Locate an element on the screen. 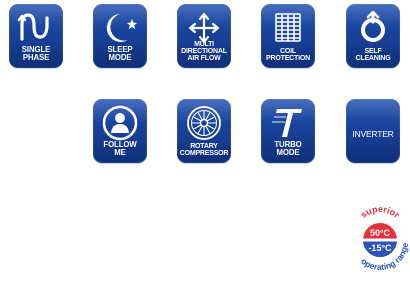 Image resolution: width=410 pixels, height=283 pixels. coil-grid-icon is located at coordinates (288, 28).